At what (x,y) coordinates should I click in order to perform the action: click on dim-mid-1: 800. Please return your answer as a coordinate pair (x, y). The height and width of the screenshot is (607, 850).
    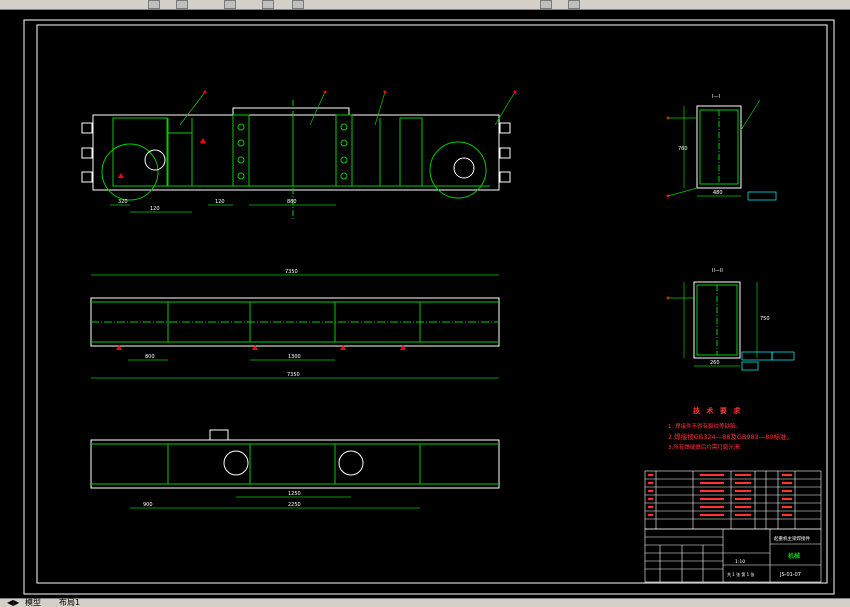
    Looking at the image, I should click on (150, 357).